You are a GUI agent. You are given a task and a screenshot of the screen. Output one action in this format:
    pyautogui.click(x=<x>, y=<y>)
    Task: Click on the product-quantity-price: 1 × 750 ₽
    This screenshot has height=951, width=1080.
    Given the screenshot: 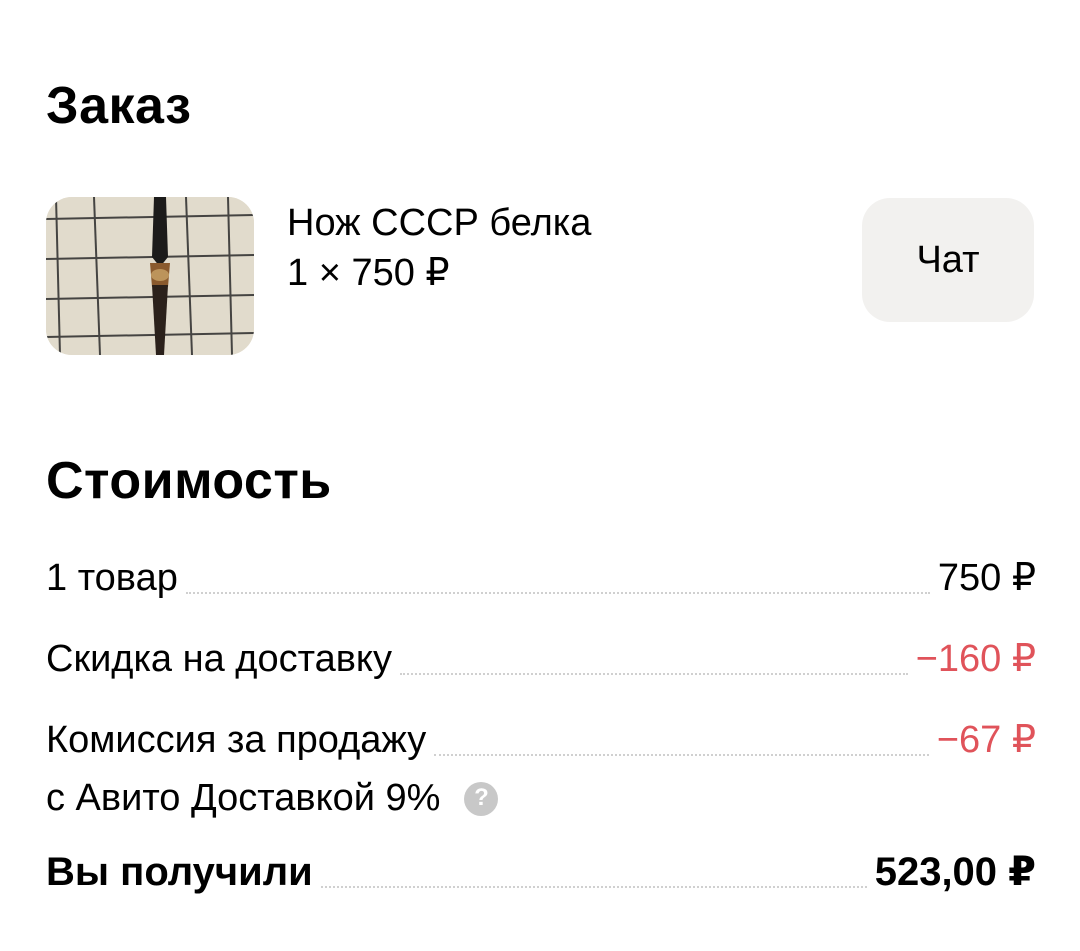 What is the action you would take?
    pyautogui.click(x=368, y=273)
    